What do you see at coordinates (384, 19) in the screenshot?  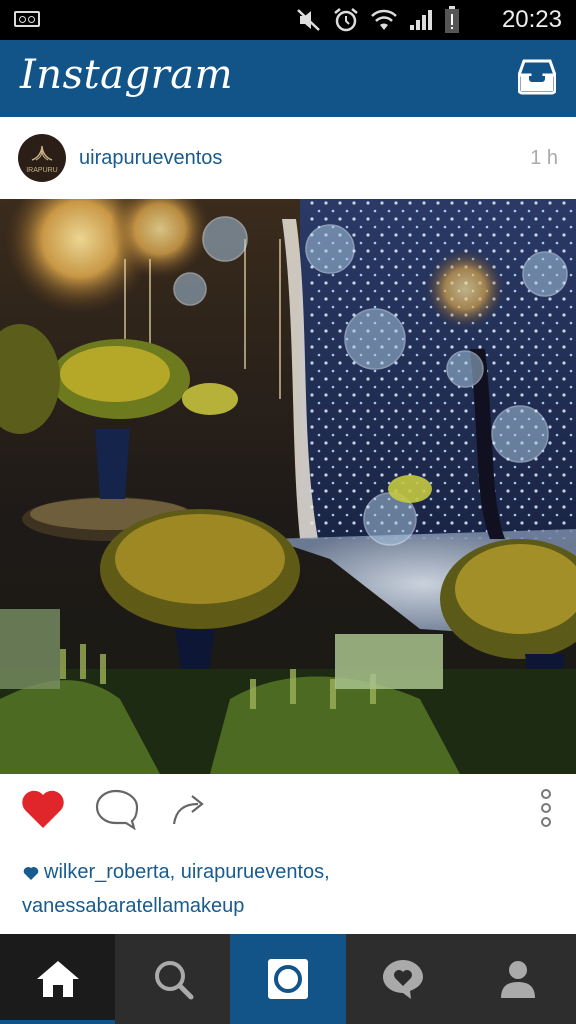 I see `wifi-icon` at bounding box center [384, 19].